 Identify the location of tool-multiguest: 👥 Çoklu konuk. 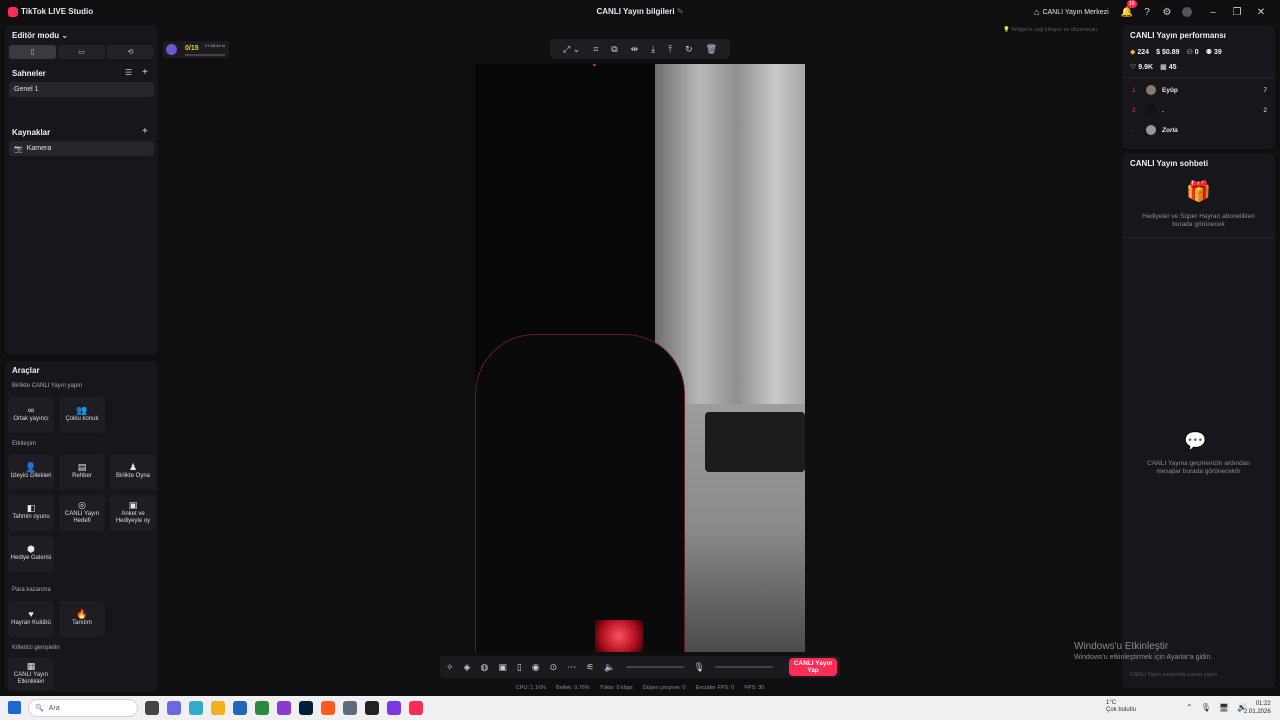
(82, 415).